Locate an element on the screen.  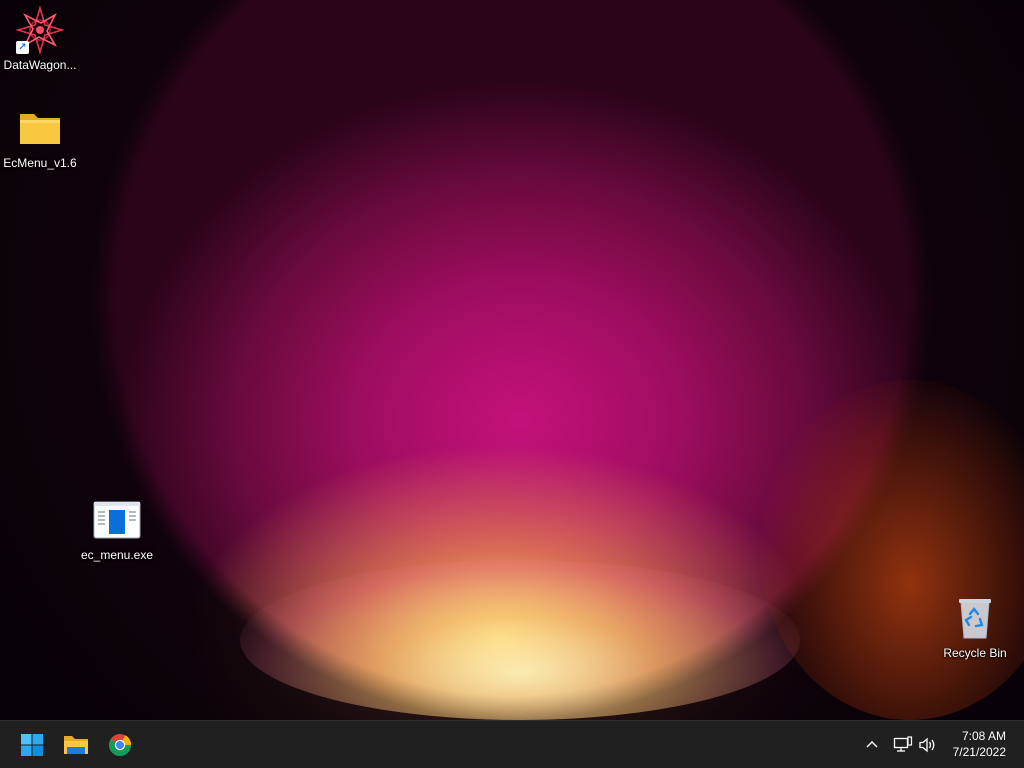
tray-overflow-button is located at coordinates (872, 744).